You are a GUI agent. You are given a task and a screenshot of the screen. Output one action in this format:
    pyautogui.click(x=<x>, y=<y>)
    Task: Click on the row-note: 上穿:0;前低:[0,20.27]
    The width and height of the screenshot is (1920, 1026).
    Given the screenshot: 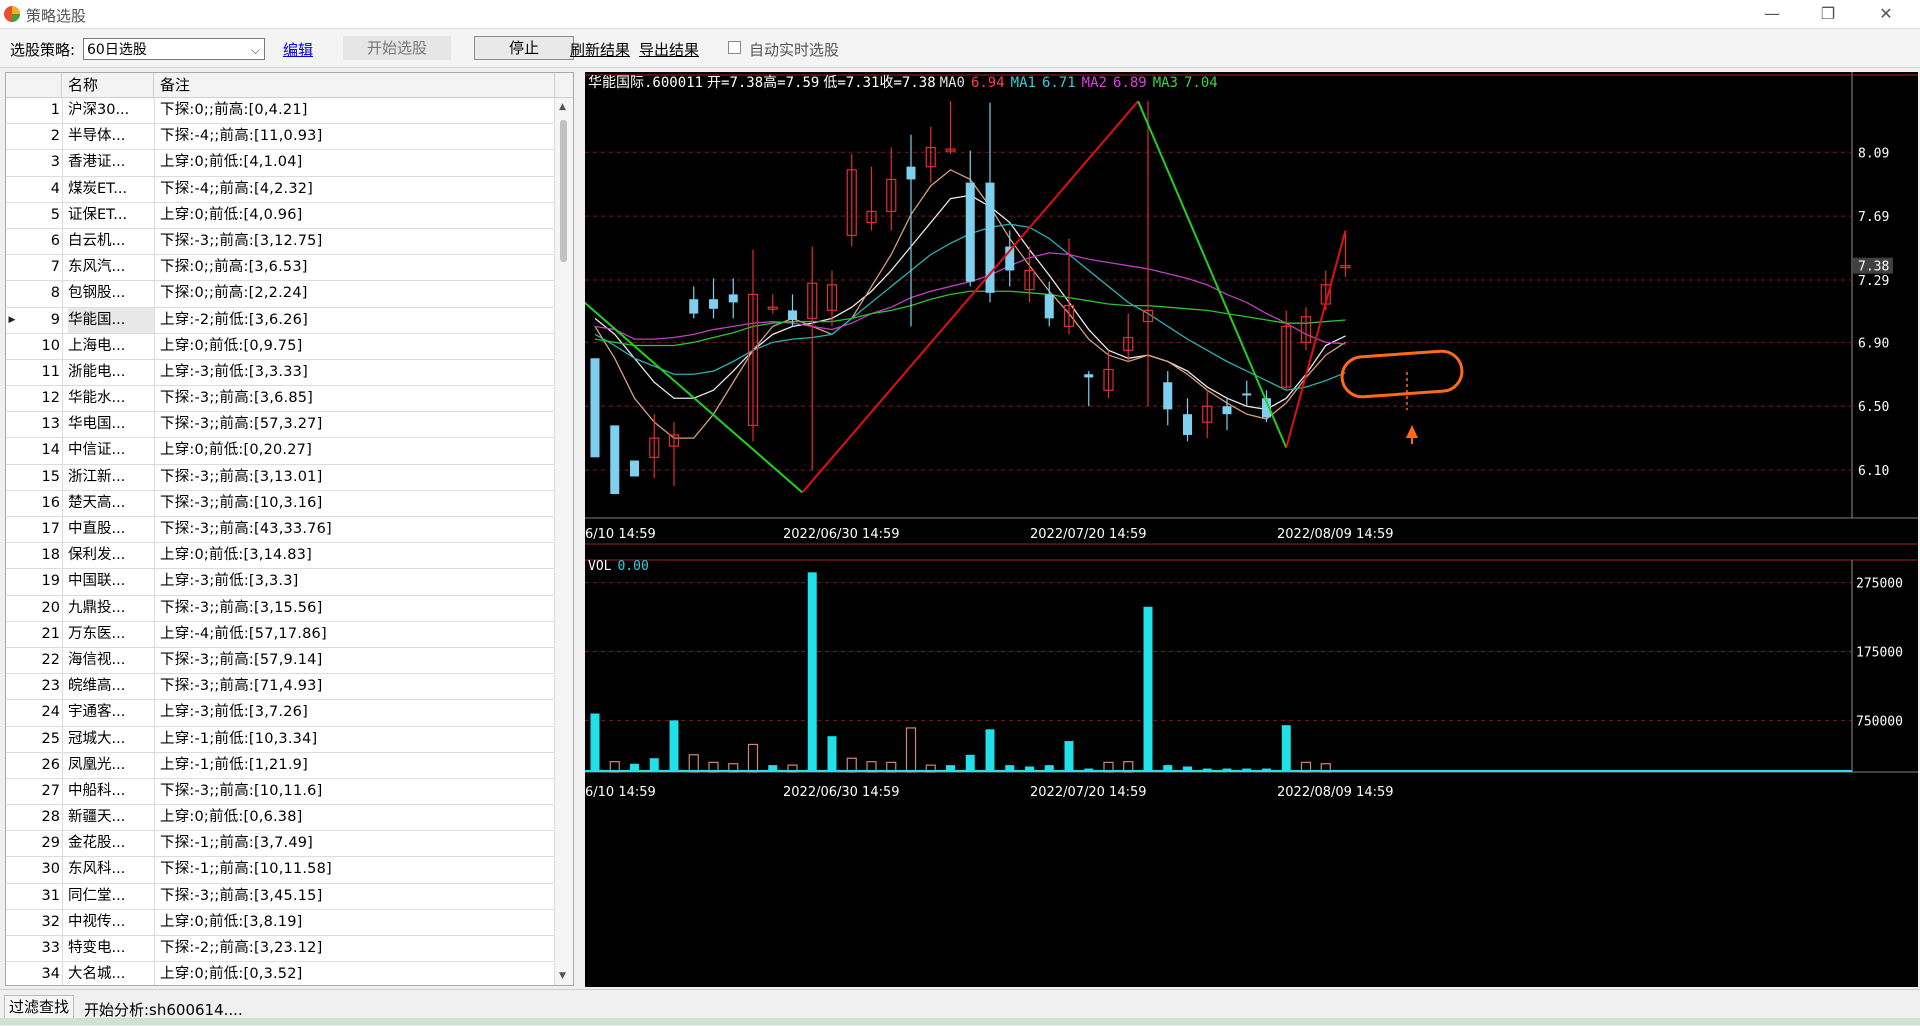 What is the action you would take?
    pyautogui.click(x=236, y=450)
    